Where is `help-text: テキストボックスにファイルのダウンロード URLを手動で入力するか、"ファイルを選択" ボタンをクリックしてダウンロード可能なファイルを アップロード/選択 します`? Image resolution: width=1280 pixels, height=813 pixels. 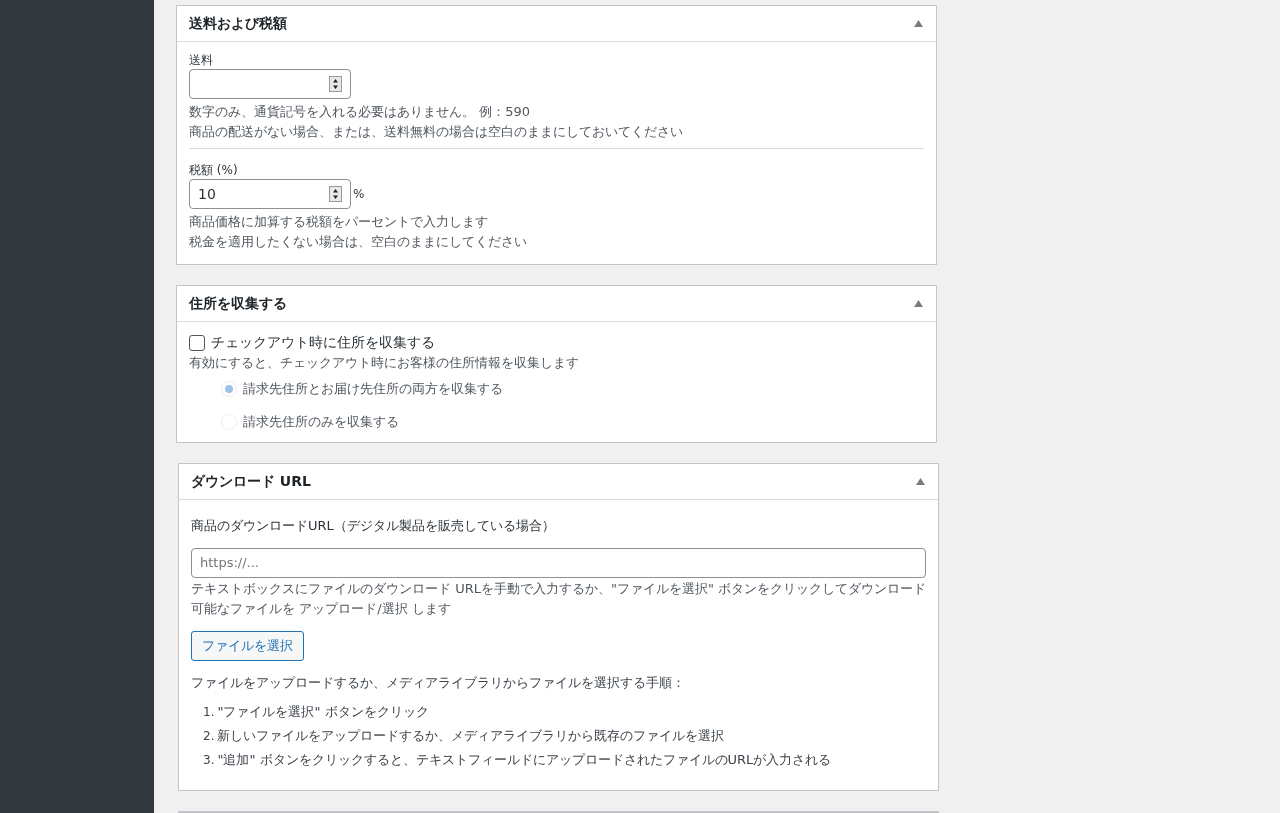 help-text: テキストボックスにファイルのダウンロード URLを手動で入力するか、"ファイルを選択" ボタンをクリックしてダウンロード可能なファイルを アップロード/選択 します is located at coordinates (558, 598).